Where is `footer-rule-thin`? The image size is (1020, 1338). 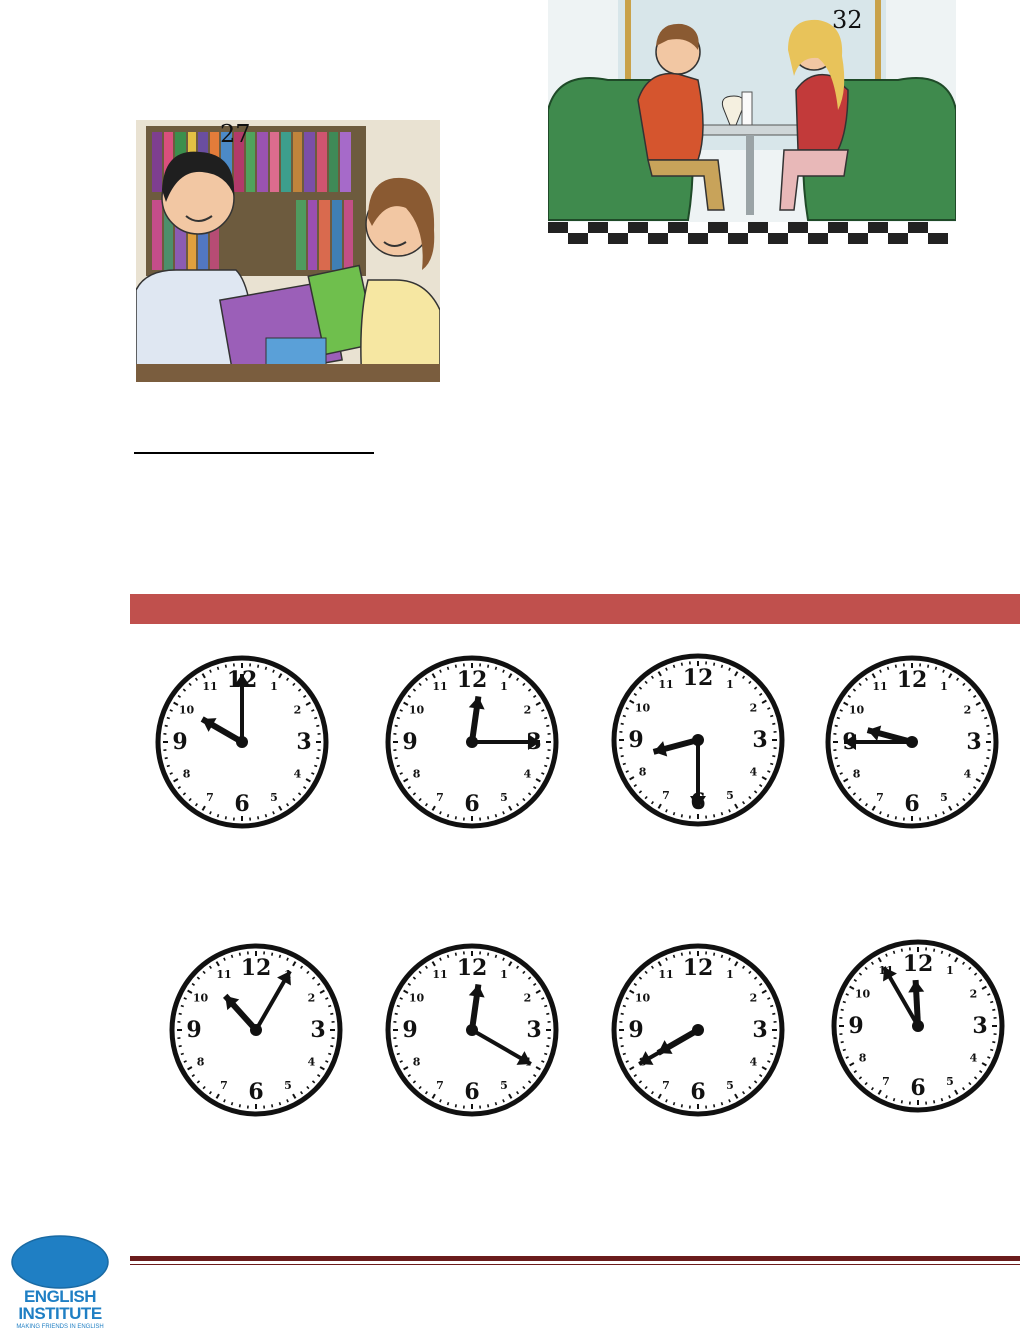
footer-rule-thin is located at coordinates (575, 1264).